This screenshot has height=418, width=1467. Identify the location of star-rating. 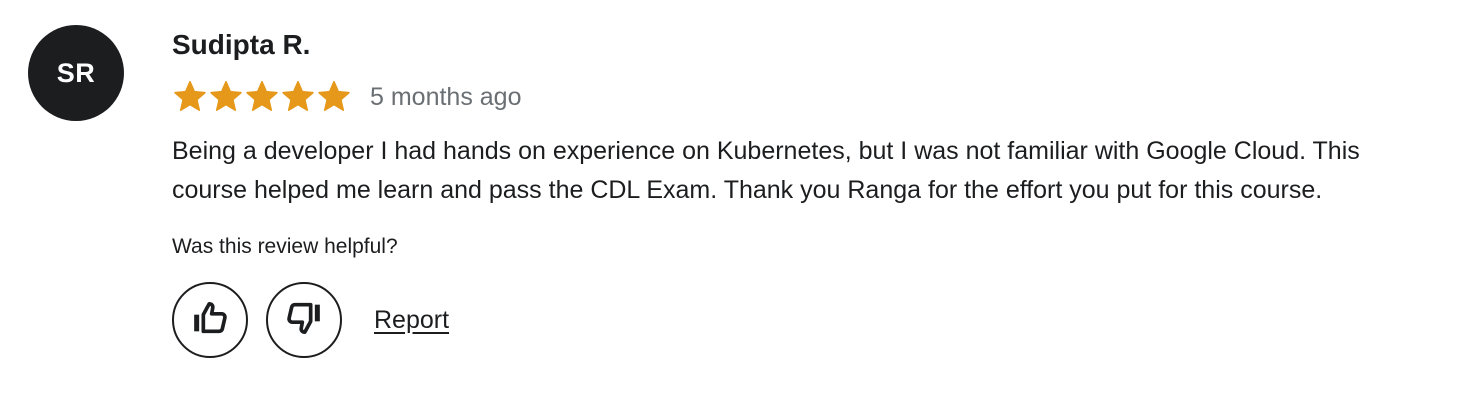
(262, 97).